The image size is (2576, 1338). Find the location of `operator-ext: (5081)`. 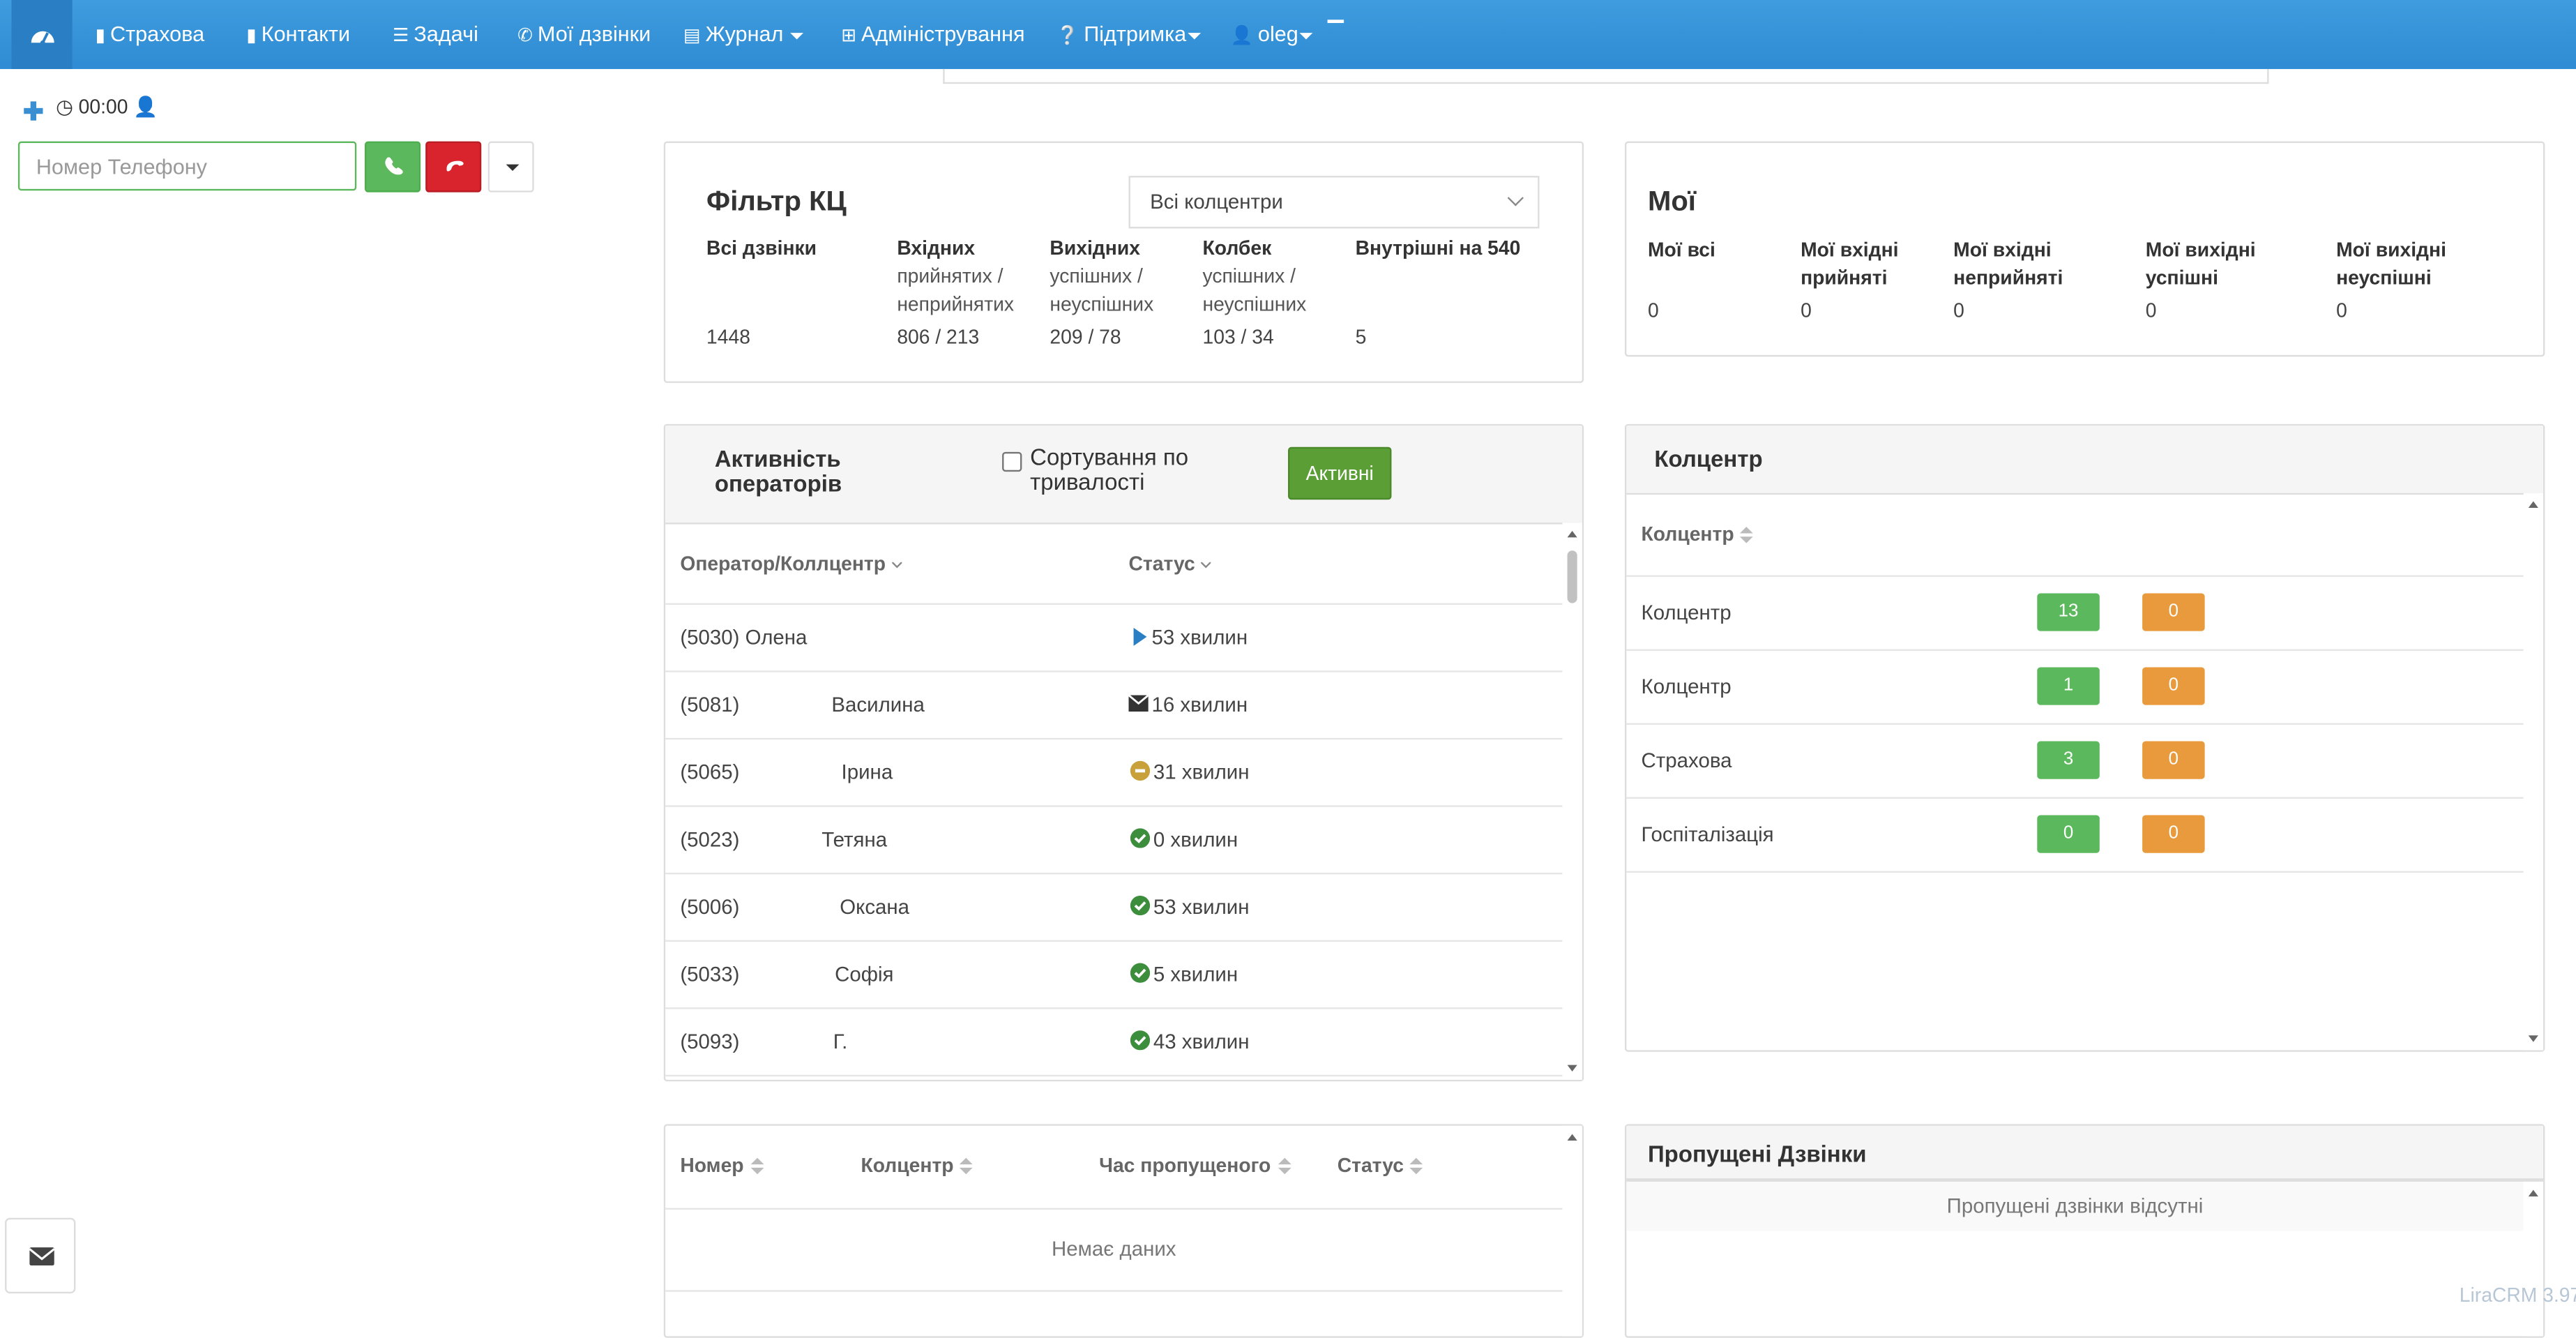

operator-ext: (5081) is located at coordinates (710, 705).